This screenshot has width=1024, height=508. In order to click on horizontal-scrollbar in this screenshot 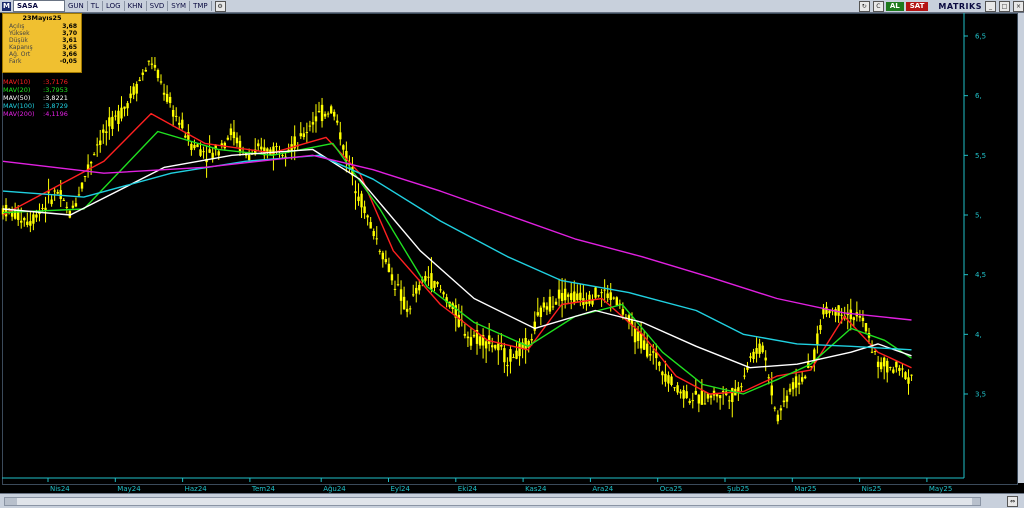, I will do `click(492, 501)`.